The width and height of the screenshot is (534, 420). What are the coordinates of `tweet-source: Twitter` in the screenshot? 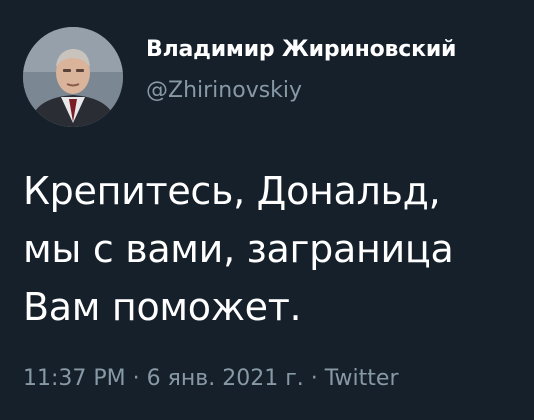 It's located at (362, 378).